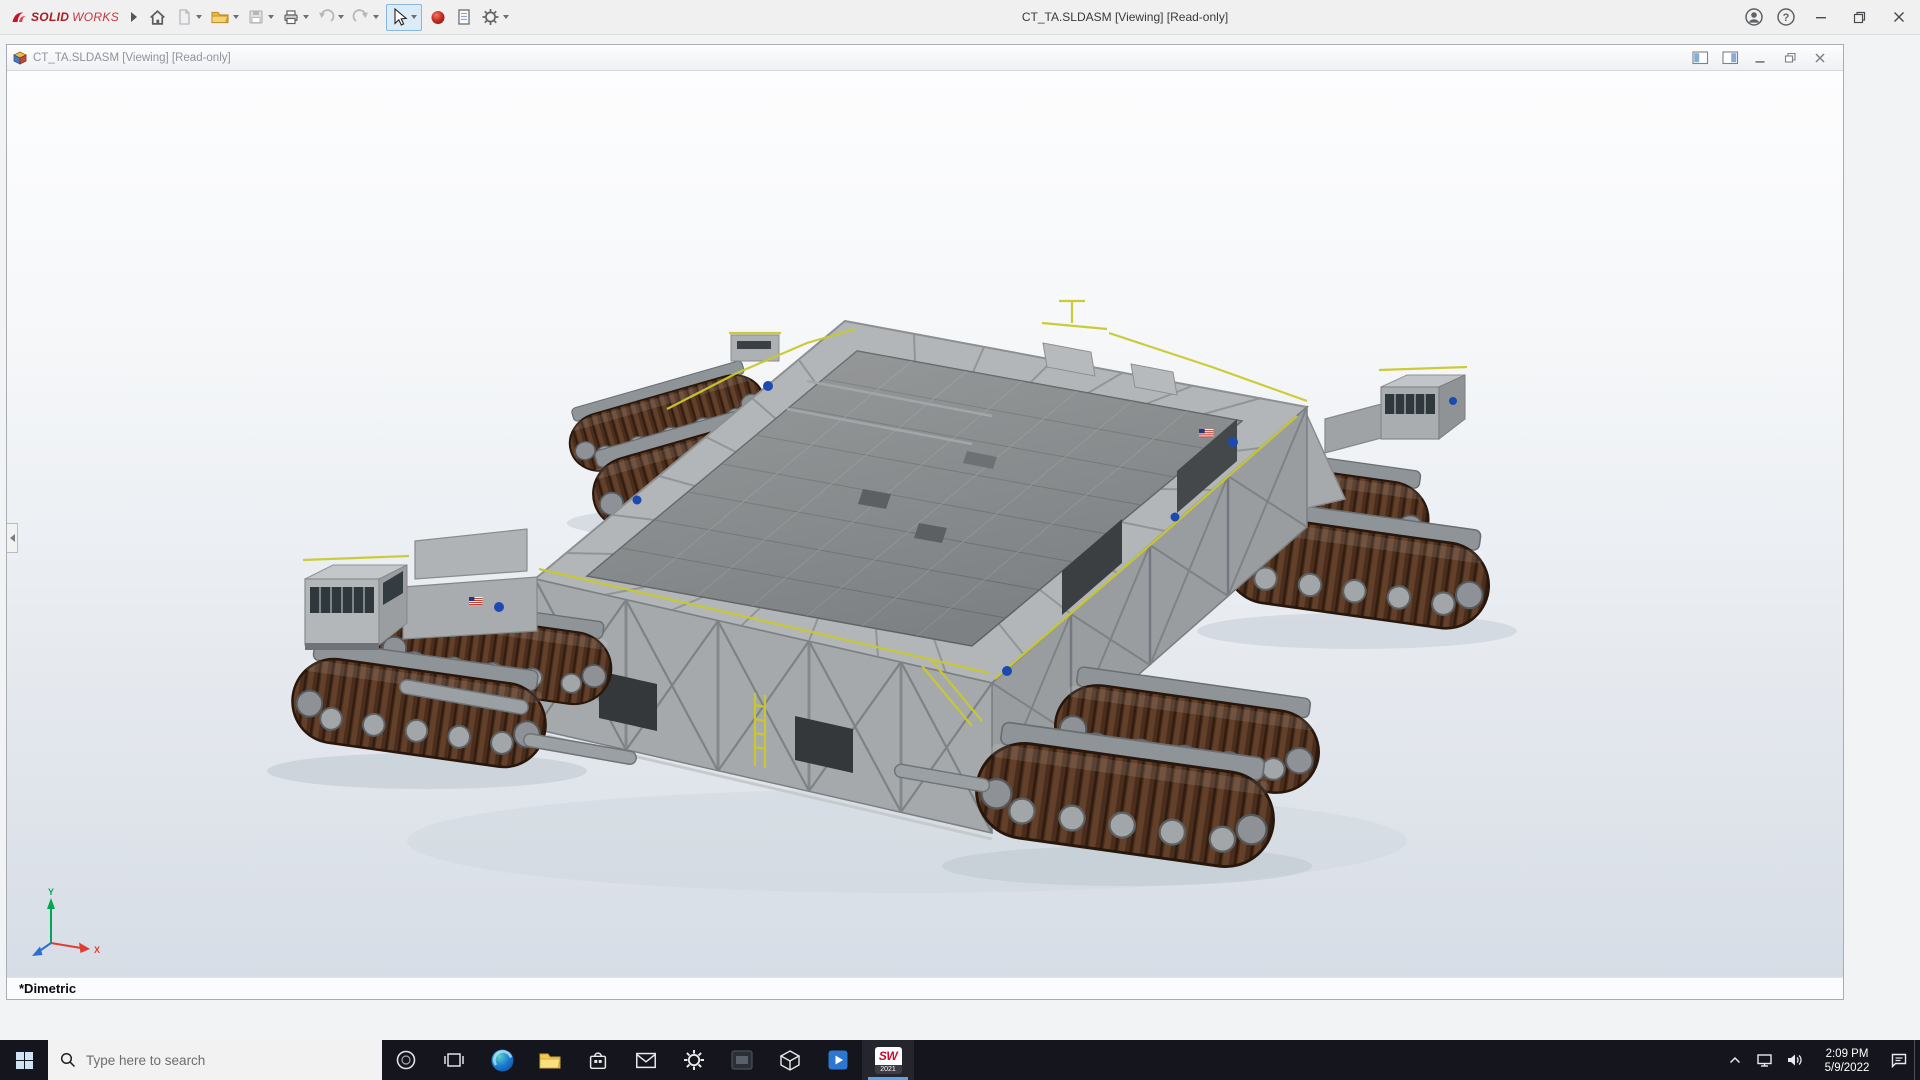  I want to click on save-button, so click(260, 17).